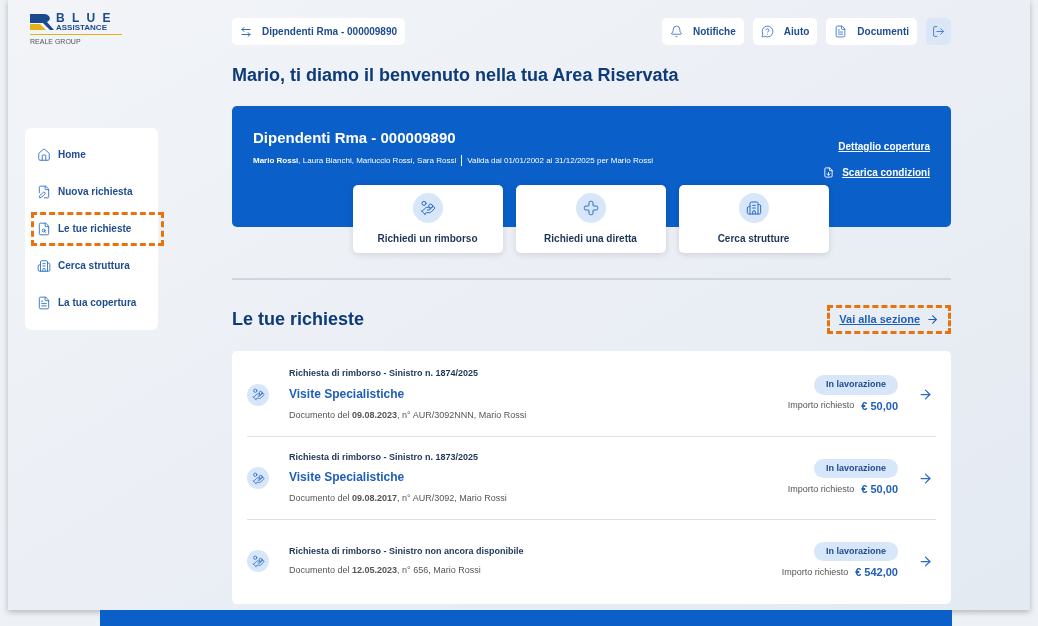  What do you see at coordinates (97, 265) in the screenshot?
I see `sidebar-item: Cerca struttura` at bounding box center [97, 265].